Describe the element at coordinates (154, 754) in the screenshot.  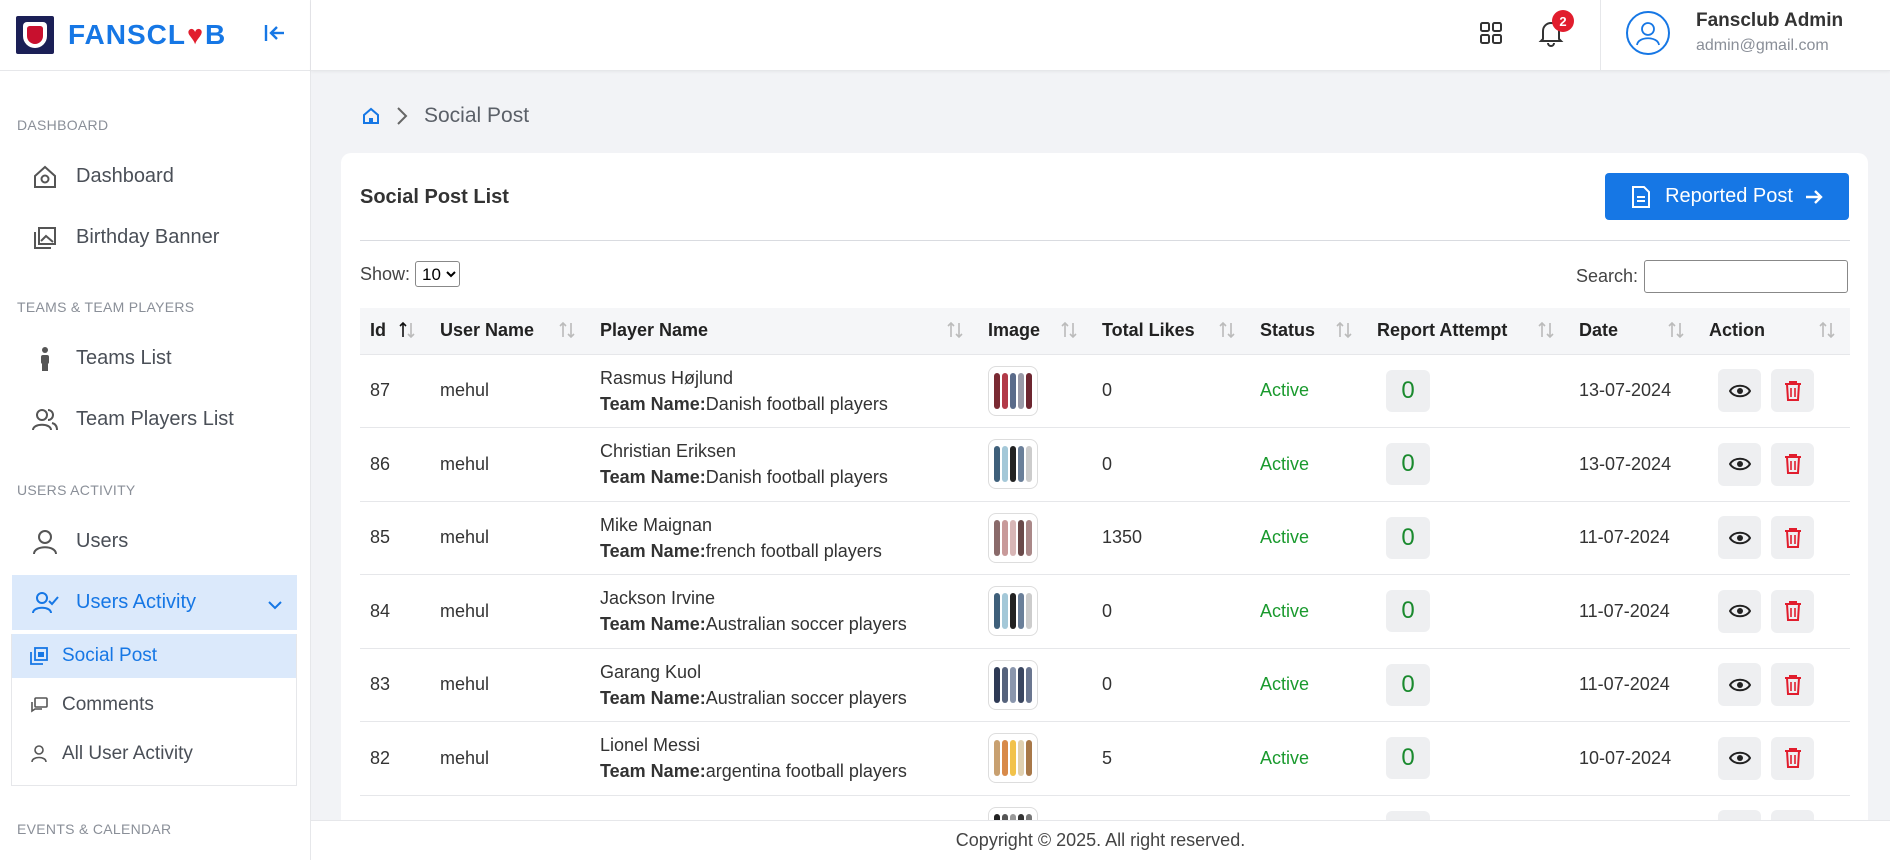
I see `submenu-item-all-user-activity: All User Activity` at that location.